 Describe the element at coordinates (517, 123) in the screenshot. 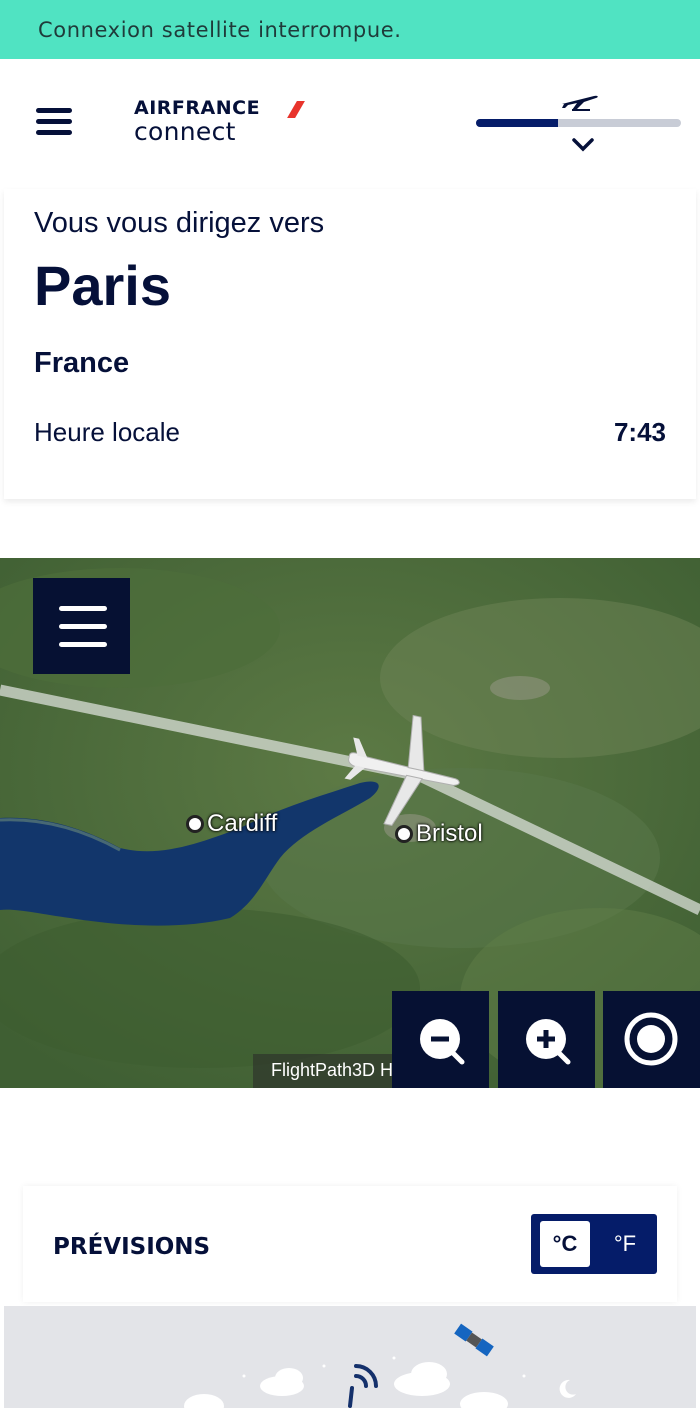

I see `flight-progress-fill` at that location.